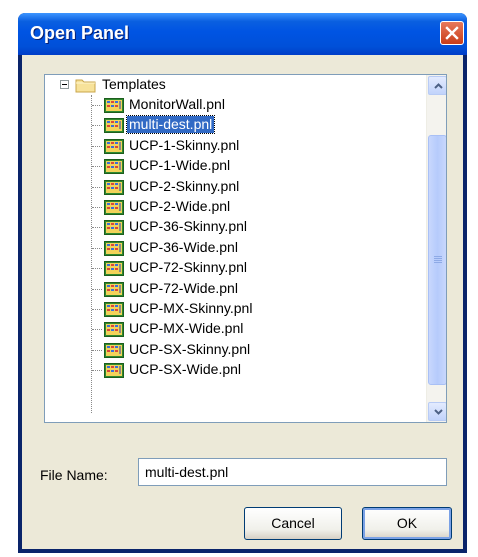 The height and width of the screenshot is (557, 478). What do you see at coordinates (235, 85) in the screenshot?
I see `tree-root-templates: Templates` at bounding box center [235, 85].